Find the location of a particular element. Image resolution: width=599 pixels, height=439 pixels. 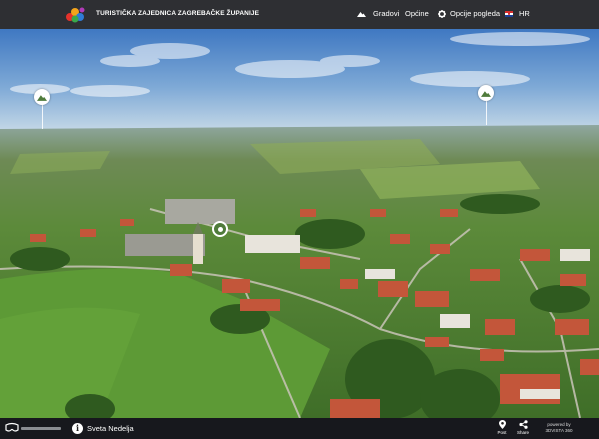

nav-cities: Gradovi is located at coordinates (378, 13).